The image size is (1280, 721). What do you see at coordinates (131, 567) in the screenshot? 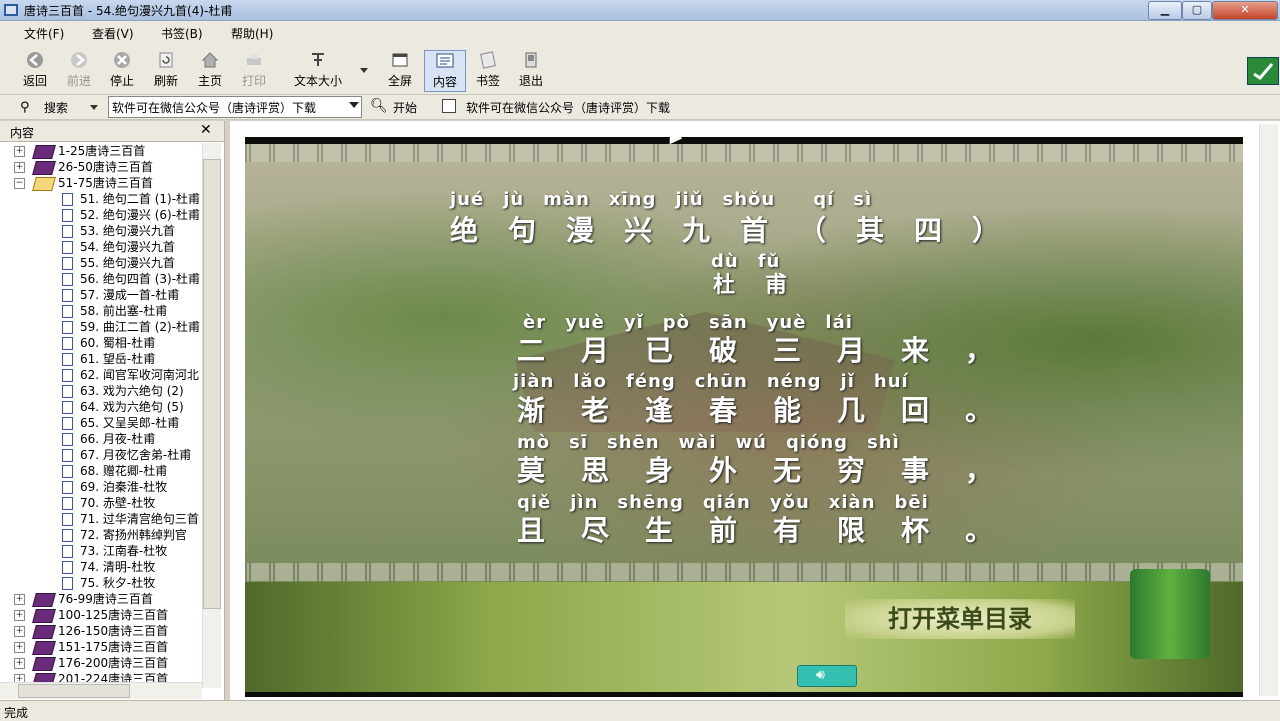
I see `tree-item: 74. 清明-杜牧` at bounding box center [131, 567].